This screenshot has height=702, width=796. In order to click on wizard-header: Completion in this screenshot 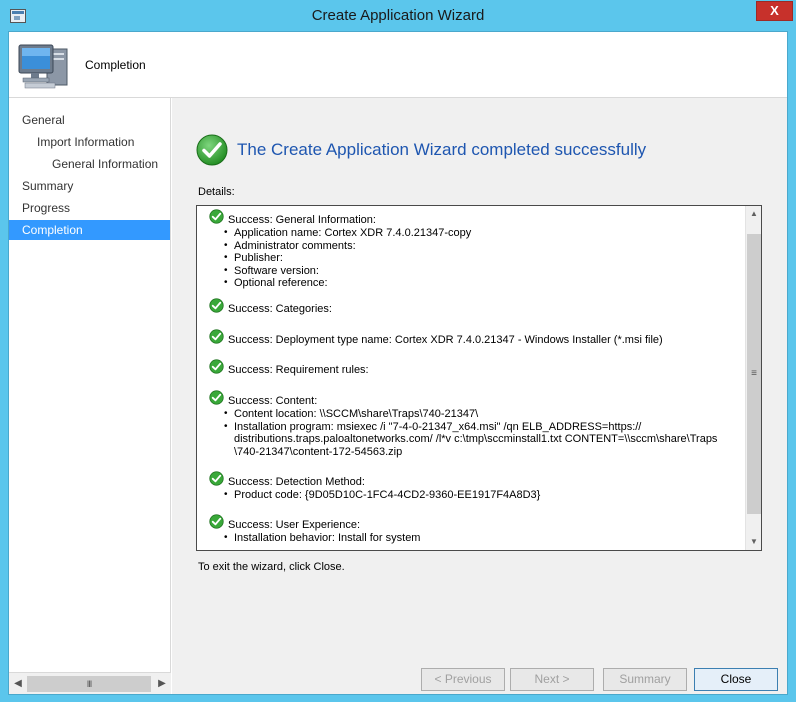, I will do `click(398, 65)`.